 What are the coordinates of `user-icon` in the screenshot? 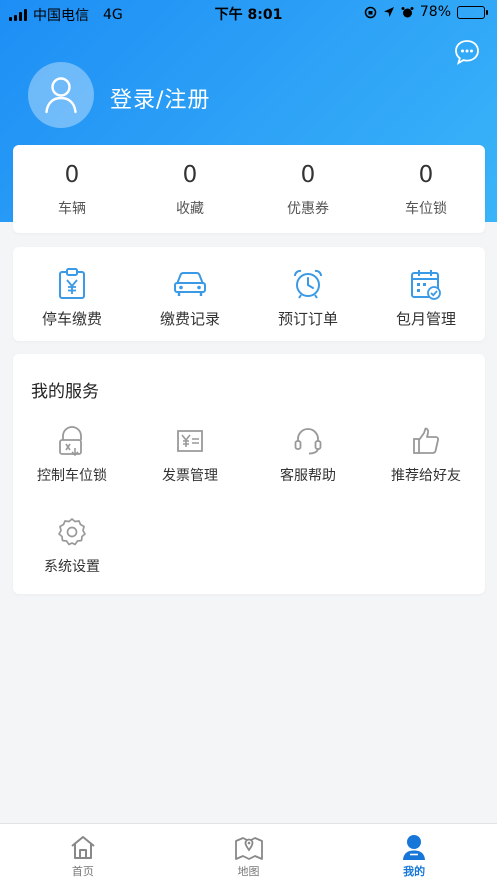 It's located at (61, 95).